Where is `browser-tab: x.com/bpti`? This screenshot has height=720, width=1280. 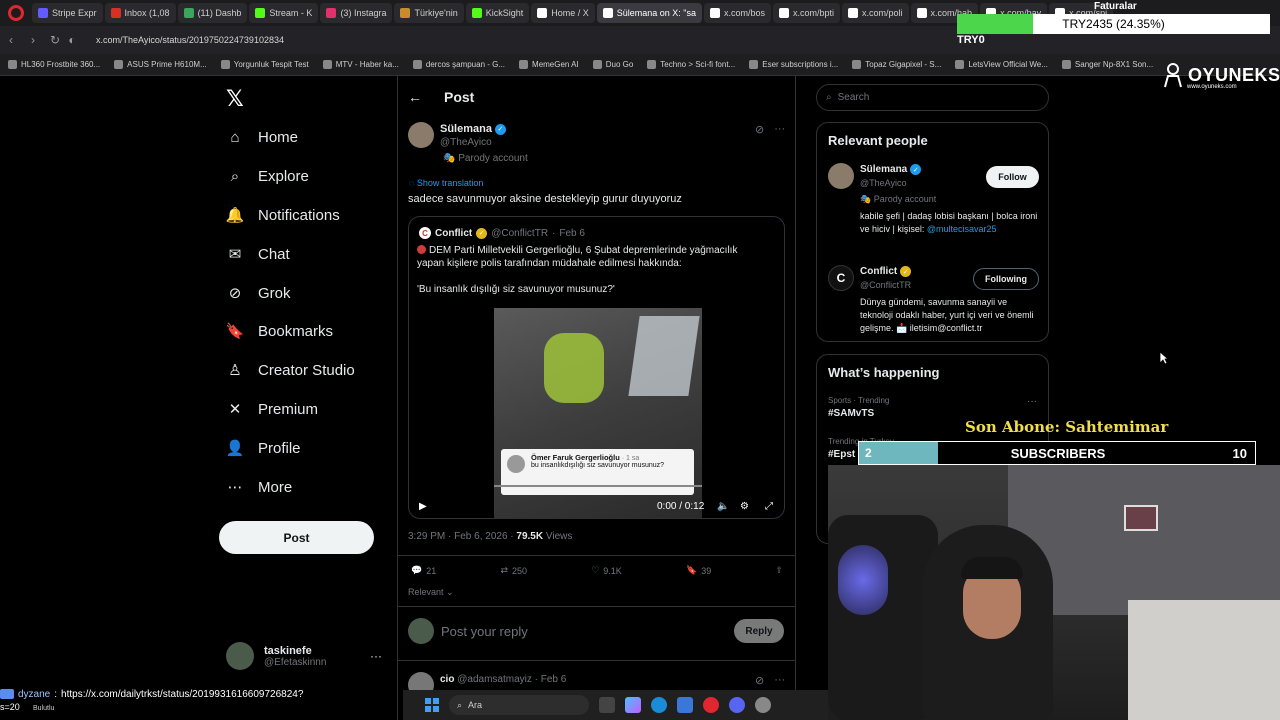 browser-tab: x.com/bpti is located at coordinates (807, 13).